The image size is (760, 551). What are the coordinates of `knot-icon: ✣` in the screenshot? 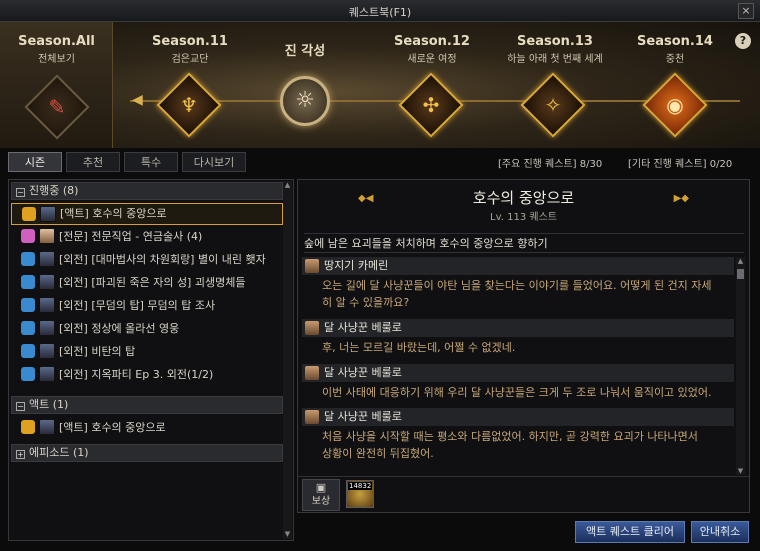 It's located at (431, 105).